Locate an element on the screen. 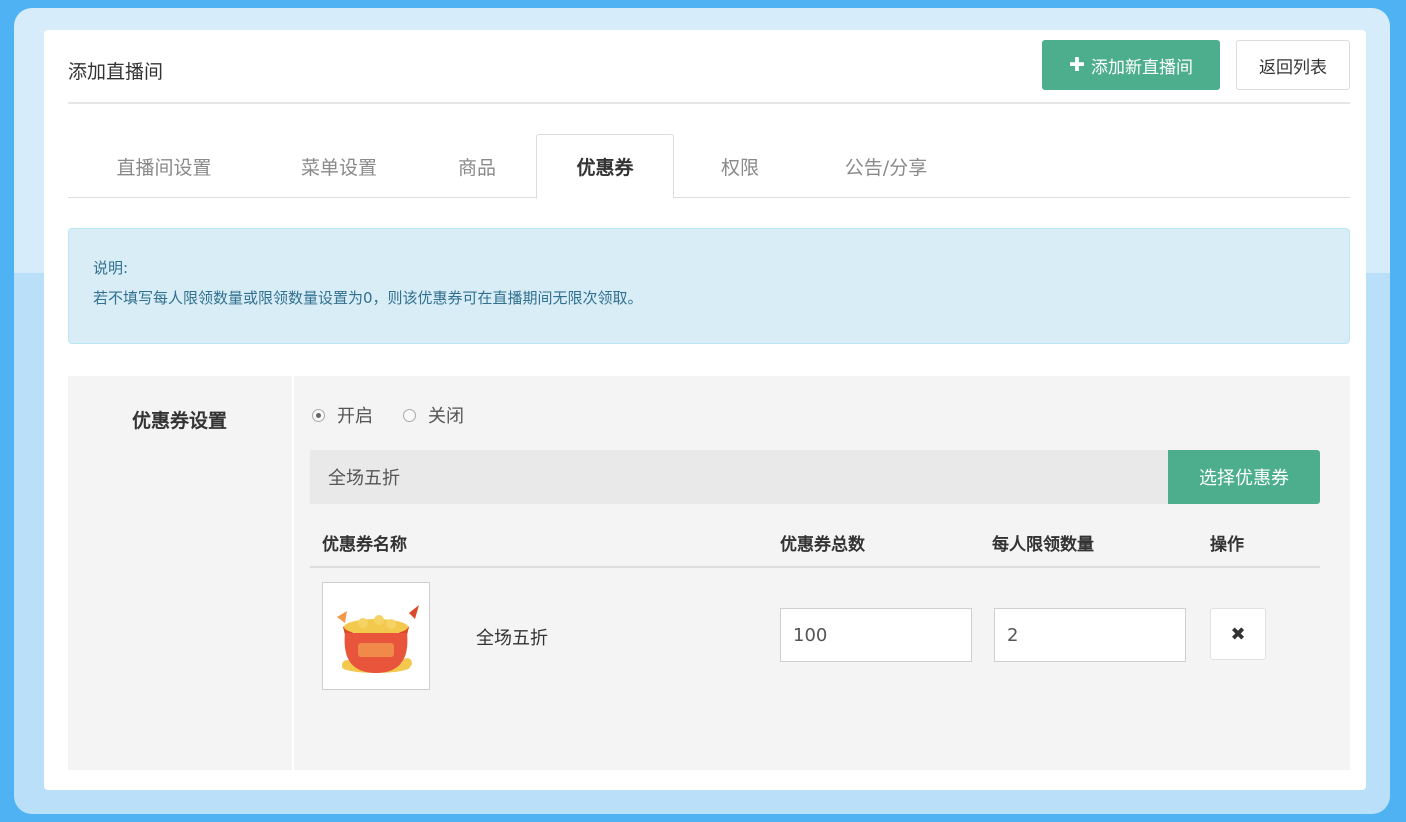 The height and width of the screenshot is (822, 1406). radio-unchecked-icon is located at coordinates (409, 415).